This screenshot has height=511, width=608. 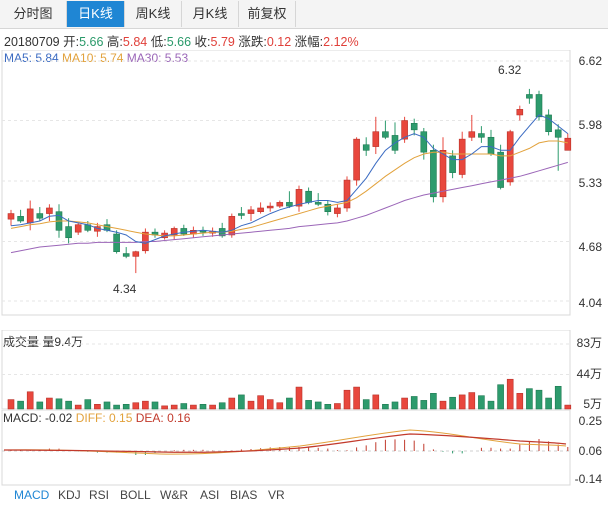 What do you see at coordinates (153, 14) in the screenshot?
I see `tab-weekly-k: 周K线` at bounding box center [153, 14].